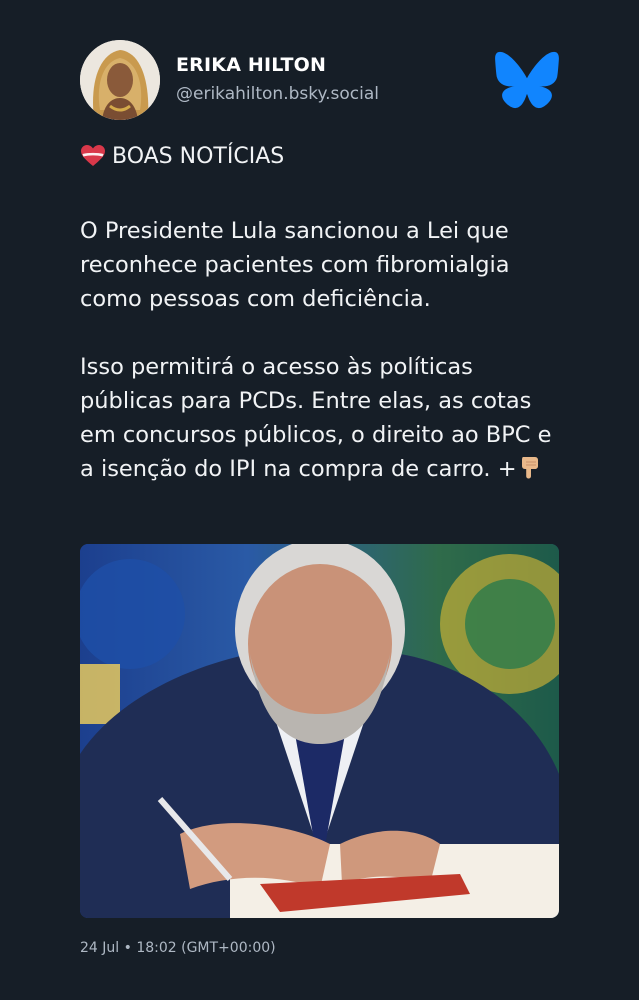 The width and height of the screenshot is (639, 1000). I want to click on avatar, so click(120, 80).